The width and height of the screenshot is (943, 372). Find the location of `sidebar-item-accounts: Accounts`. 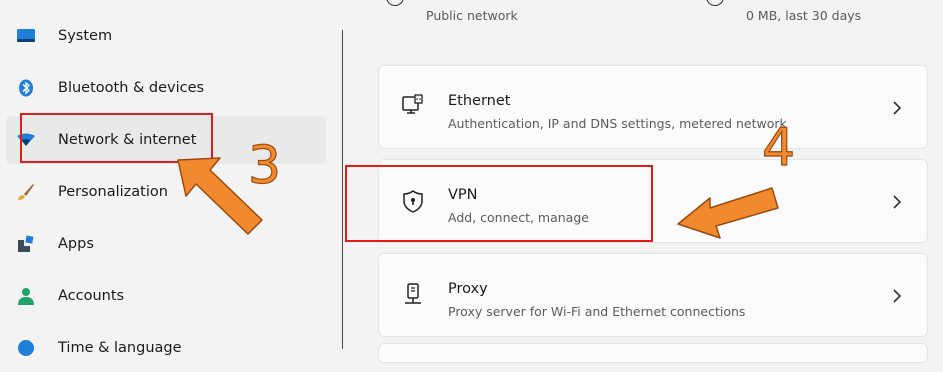

sidebar-item-accounts: Accounts is located at coordinates (166, 296).